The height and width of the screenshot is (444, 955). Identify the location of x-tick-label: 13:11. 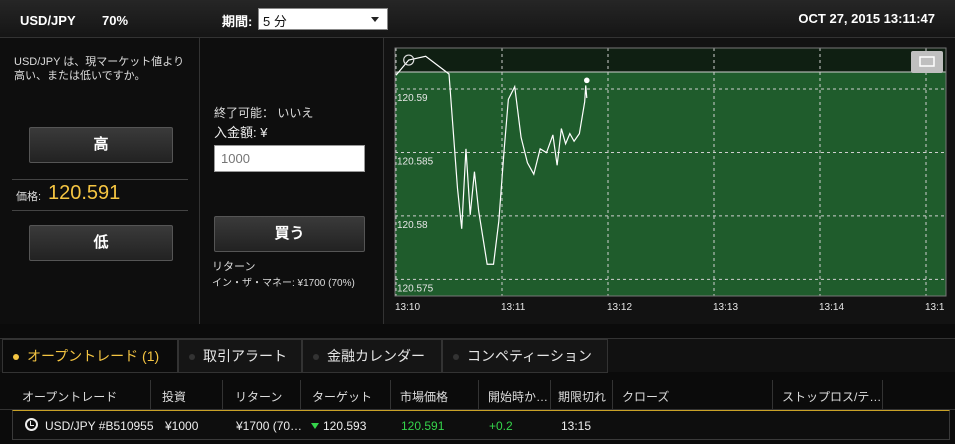
(513, 307).